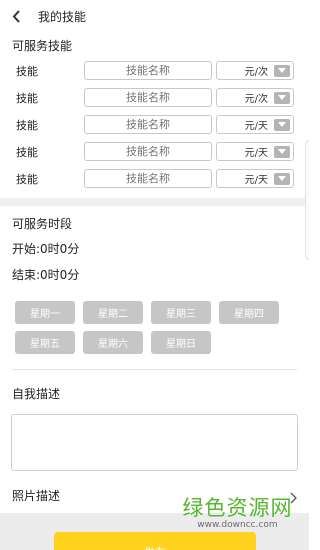  What do you see at coordinates (113, 342) in the screenshot?
I see `weekday-button-sat: 星期六` at bounding box center [113, 342].